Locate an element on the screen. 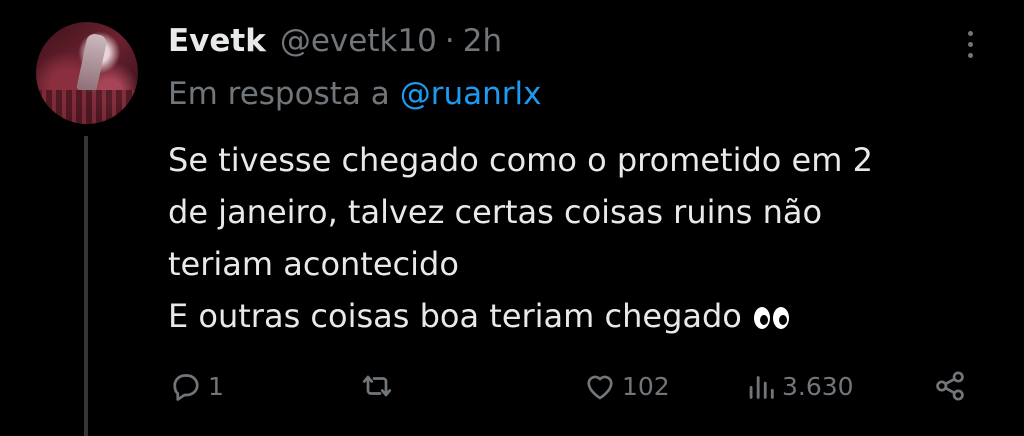 The height and width of the screenshot is (436, 1024). reply-context: Em resposta a @ruanrlx is located at coordinates (354, 94).